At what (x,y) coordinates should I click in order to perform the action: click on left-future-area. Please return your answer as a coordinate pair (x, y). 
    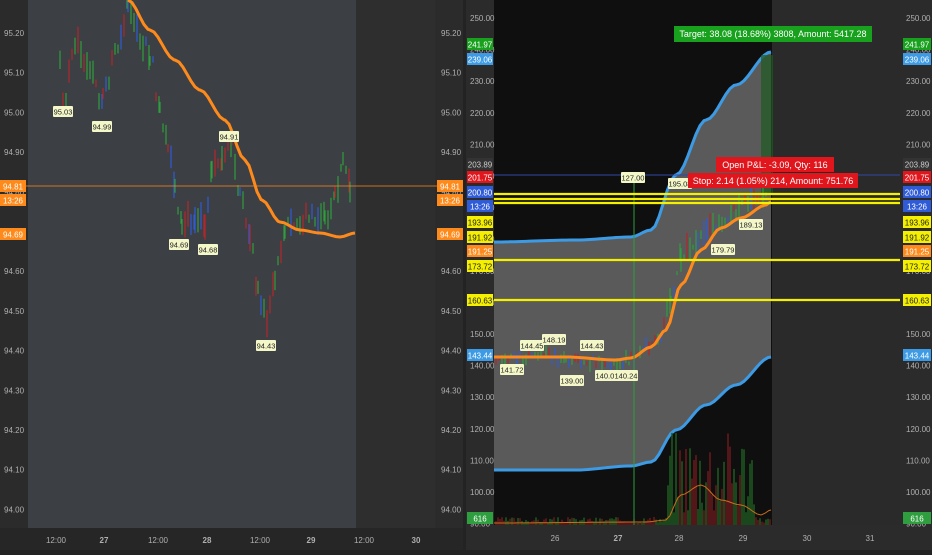
    Looking at the image, I should click on (395, 264).